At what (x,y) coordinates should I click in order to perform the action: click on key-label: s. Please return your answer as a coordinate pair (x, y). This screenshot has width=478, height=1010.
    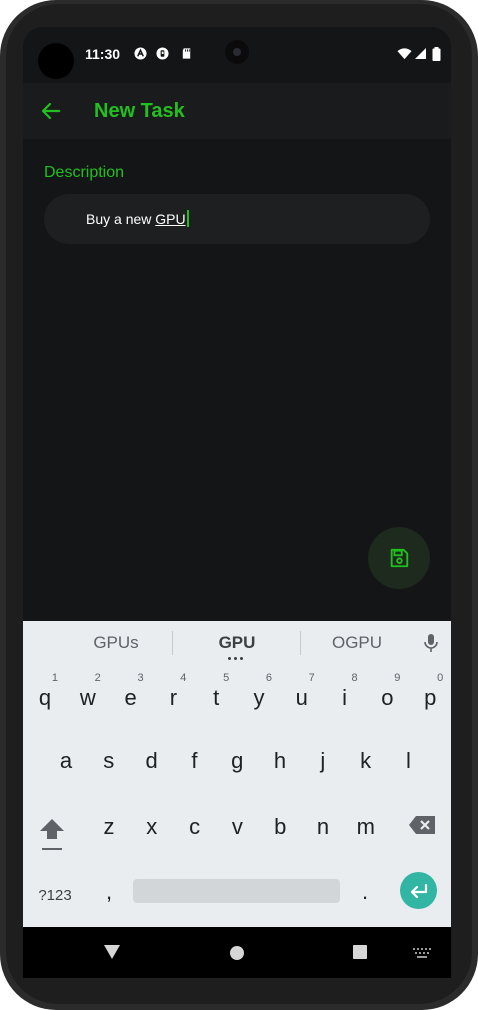
    Looking at the image, I should click on (109, 760).